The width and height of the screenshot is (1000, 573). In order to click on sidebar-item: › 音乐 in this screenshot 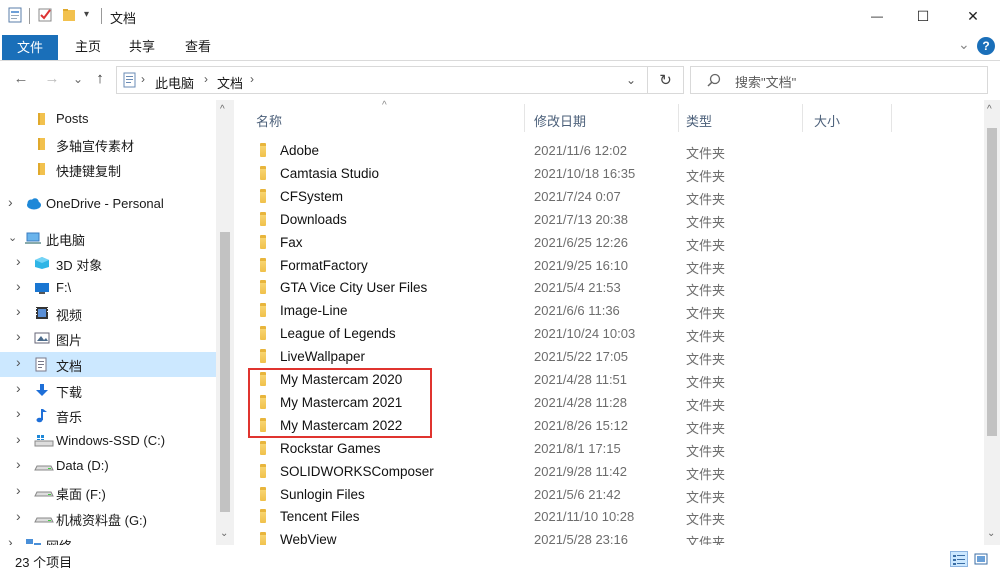, I will do `click(108, 415)`.